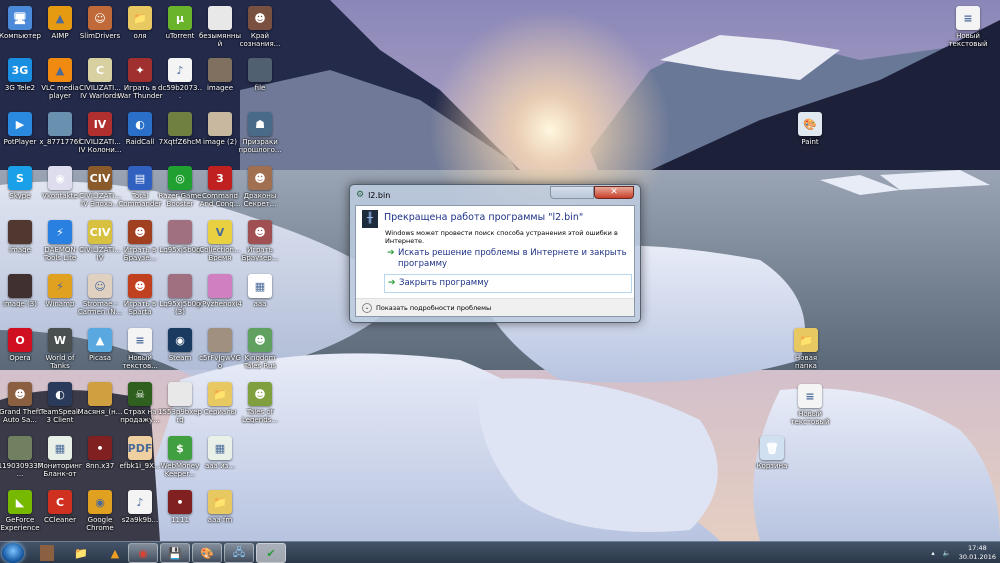  I want to click on desktop-icon: ◉ Vkontakte, so click(60, 193).